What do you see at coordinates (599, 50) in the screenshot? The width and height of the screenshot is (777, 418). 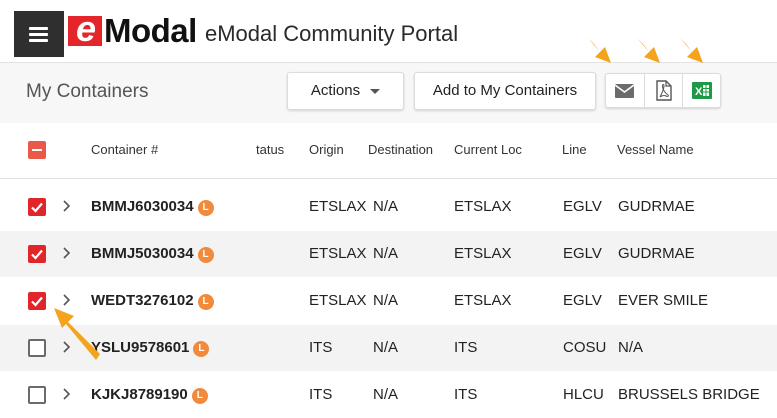 I see `arrow-email-icon` at bounding box center [599, 50].